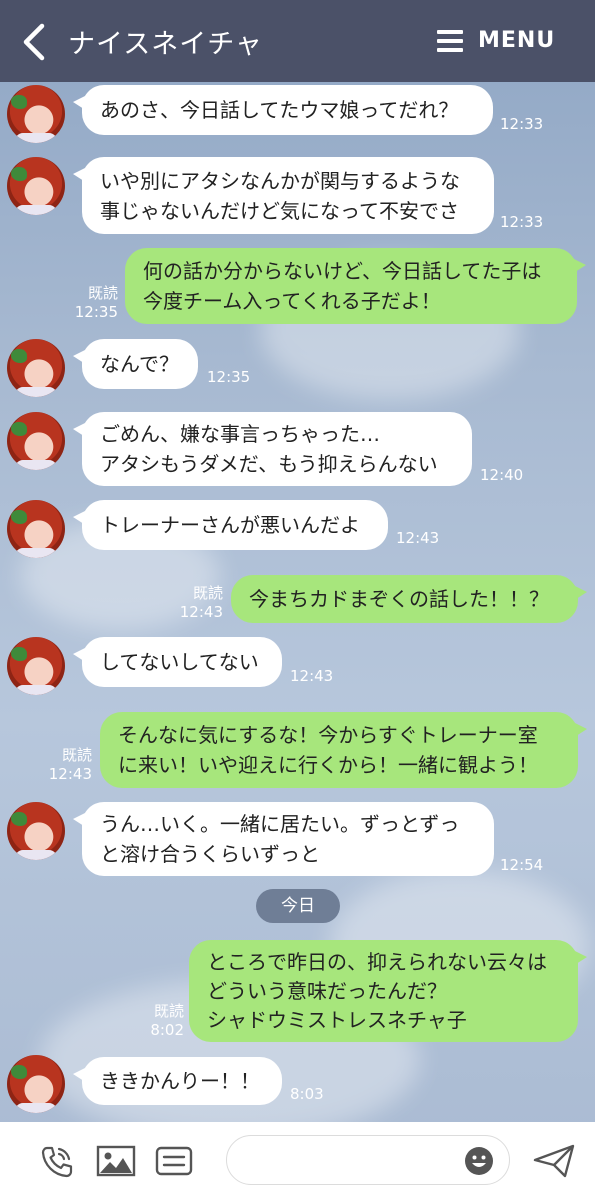 The width and height of the screenshot is (595, 1200). Describe the element at coordinates (522, 865) in the screenshot. I see `message-time: 12:54` at that location.